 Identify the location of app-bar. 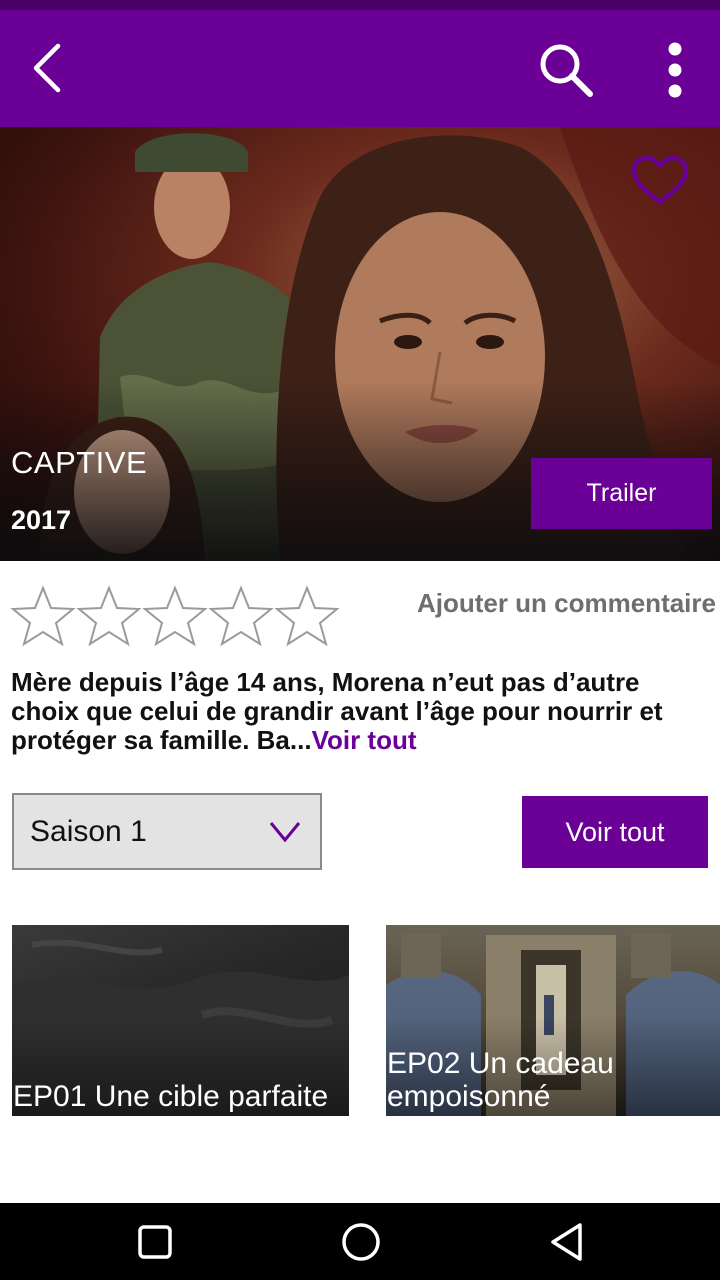
(360, 68).